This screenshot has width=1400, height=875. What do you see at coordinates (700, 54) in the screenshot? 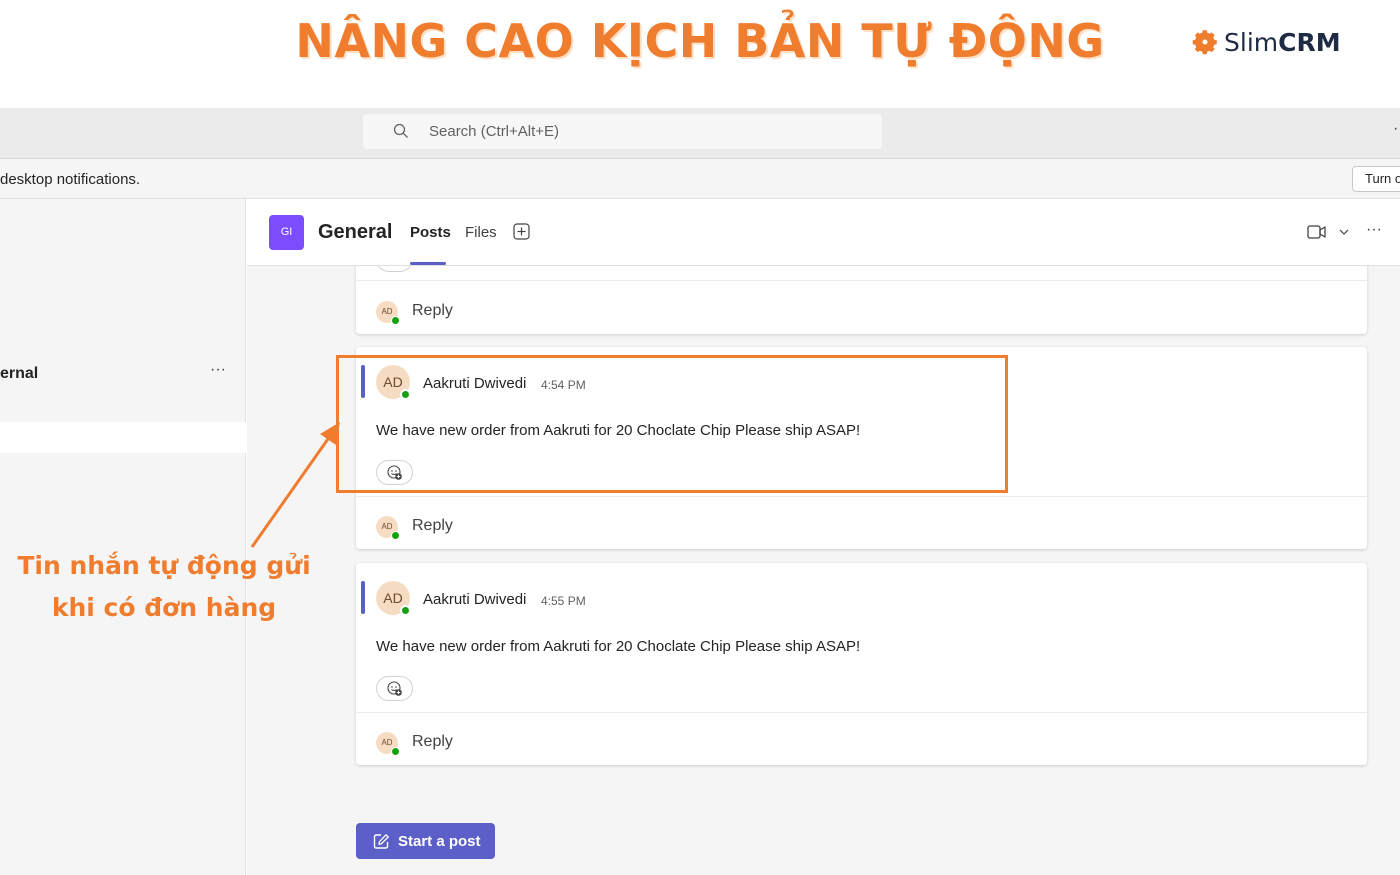
I see `banner: NÂNG CAO KỊCH BẢN TỰ ĐỘNG Slim CRM` at bounding box center [700, 54].